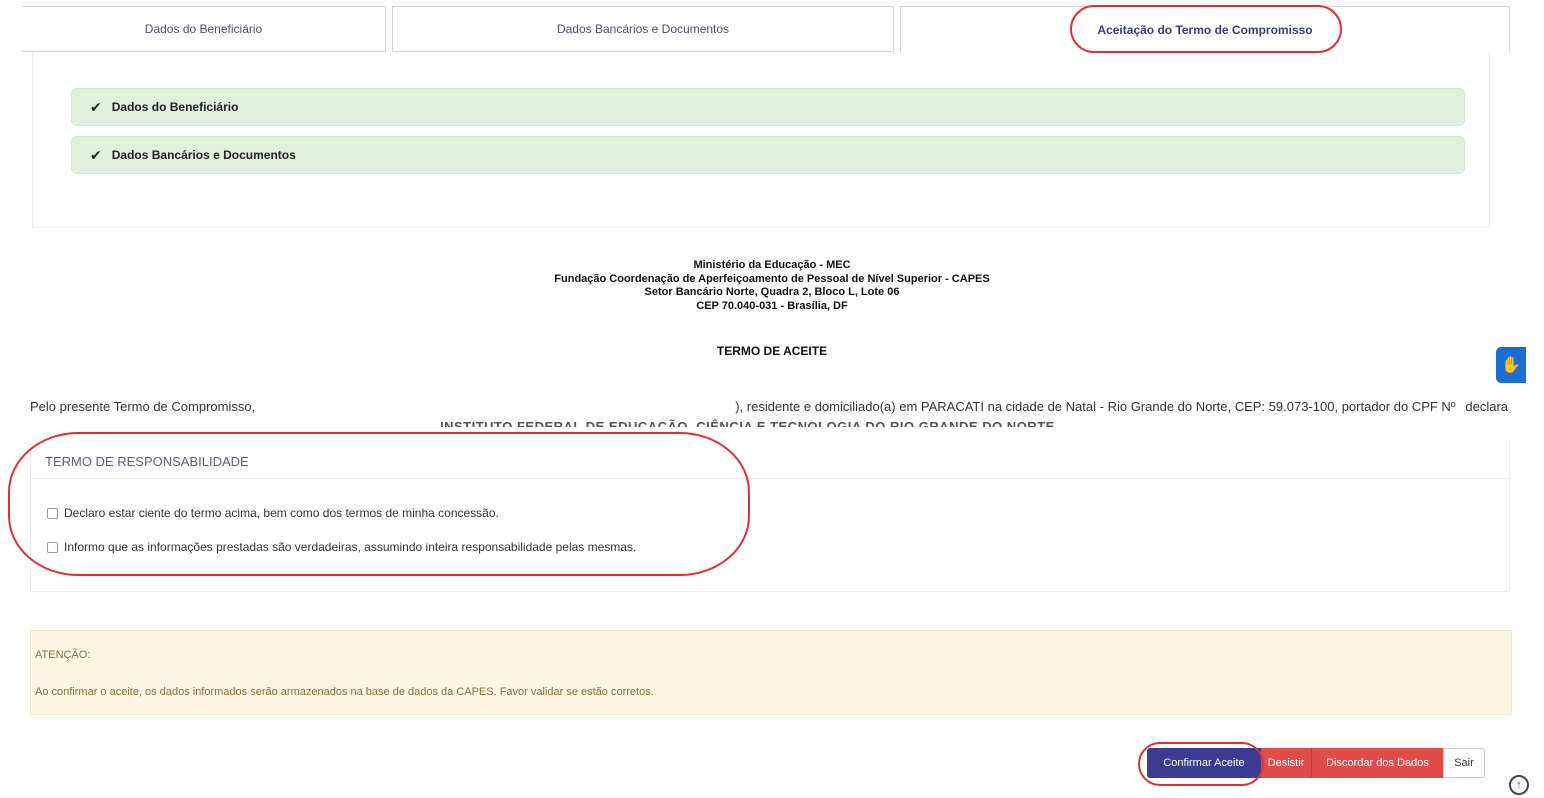 The width and height of the screenshot is (1544, 798). I want to click on tab-dados-bancarios: Dados Bancários e Documentos, so click(643, 29).